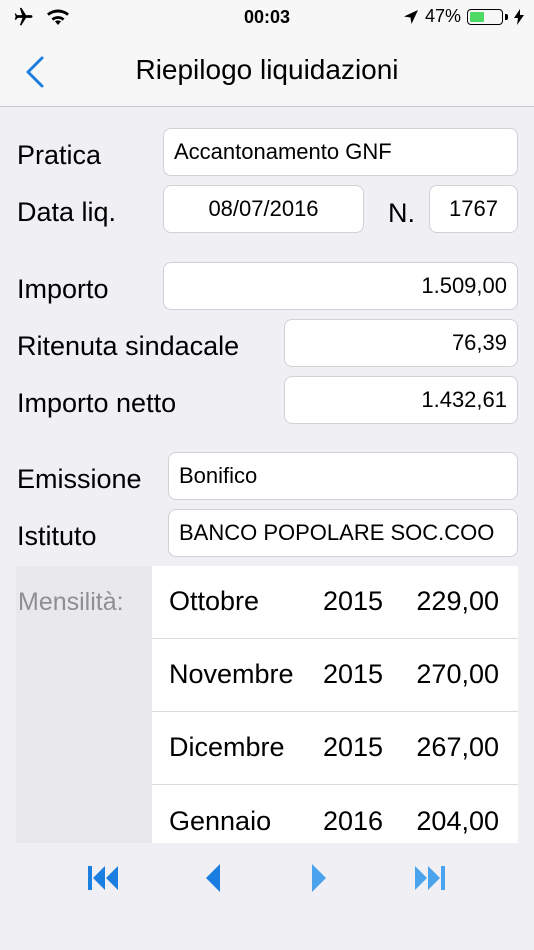 The image size is (534, 950). I want to click on charging-icon, so click(519, 16).